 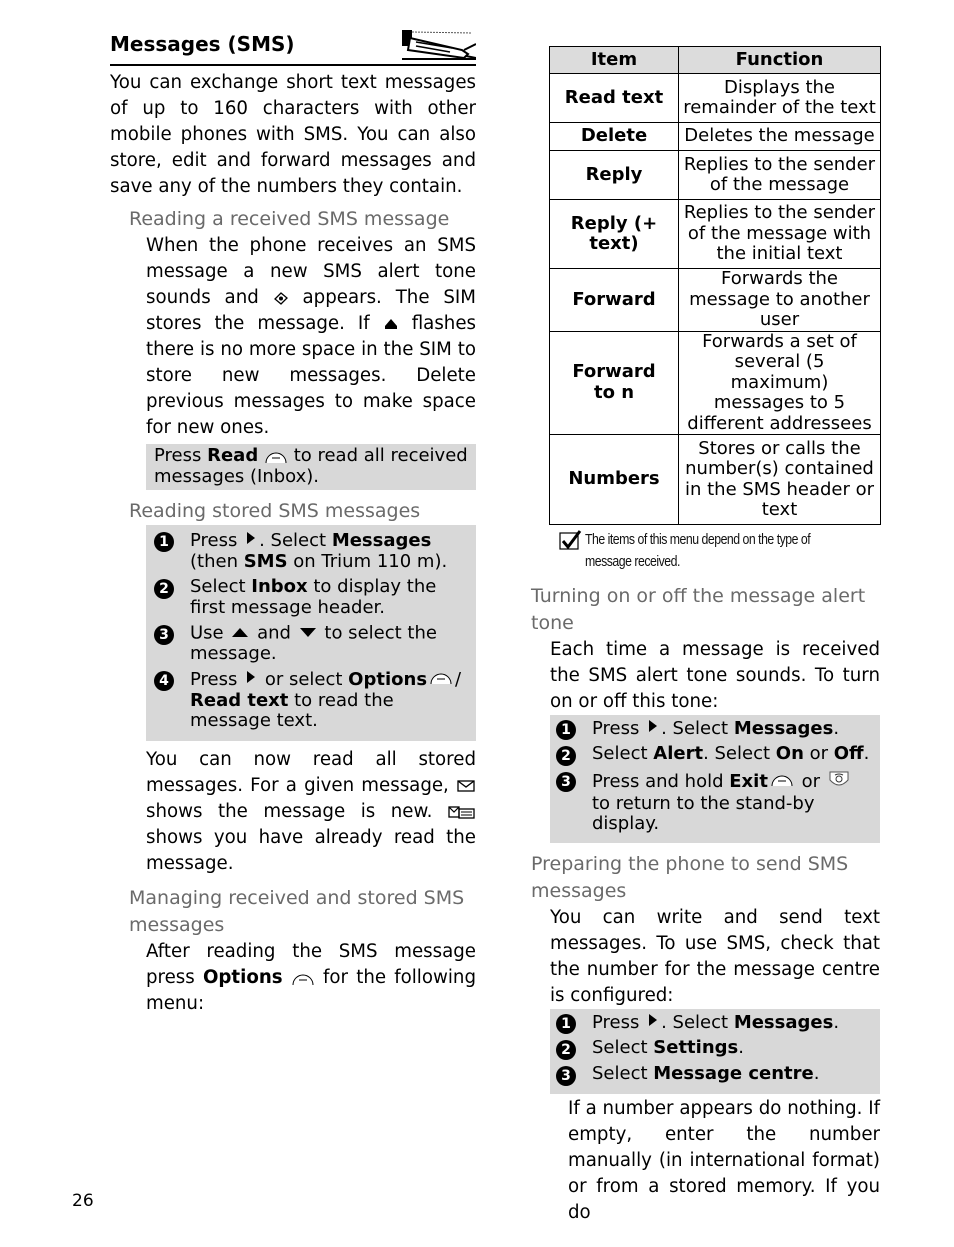 I want to click on step-text: Use and to select the message., so click(x=313, y=643).